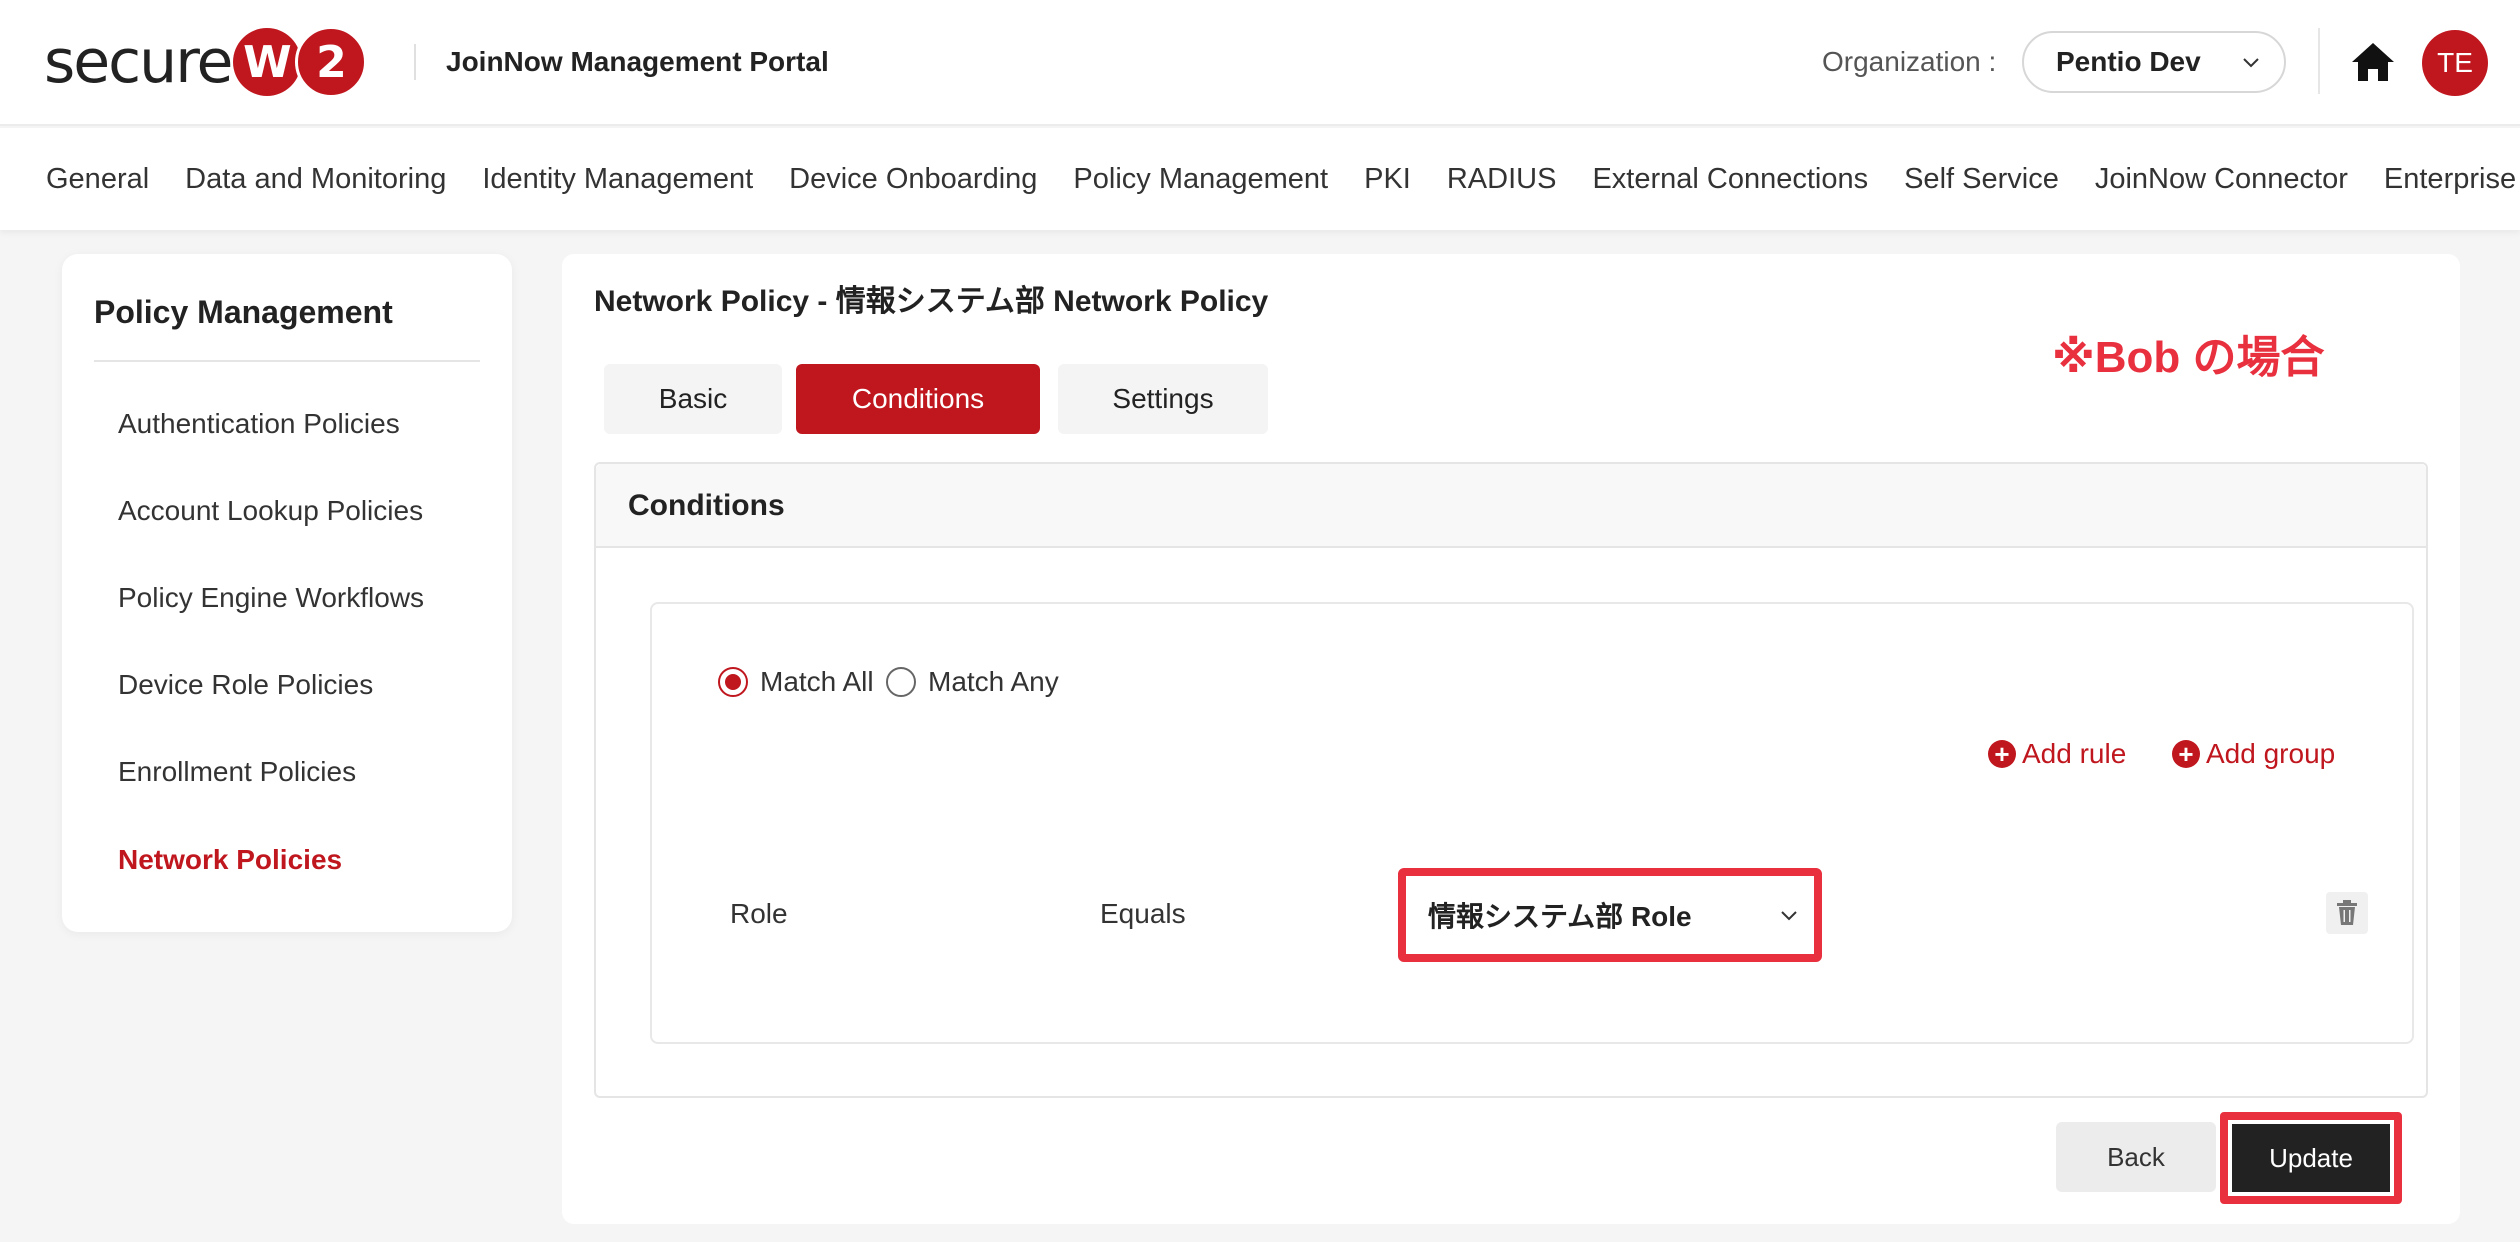 Image resolution: width=2520 pixels, height=1242 pixels. Describe the element at coordinates (637, 61) in the screenshot. I see `portal-title: JoinNow Management Portal` at that location.